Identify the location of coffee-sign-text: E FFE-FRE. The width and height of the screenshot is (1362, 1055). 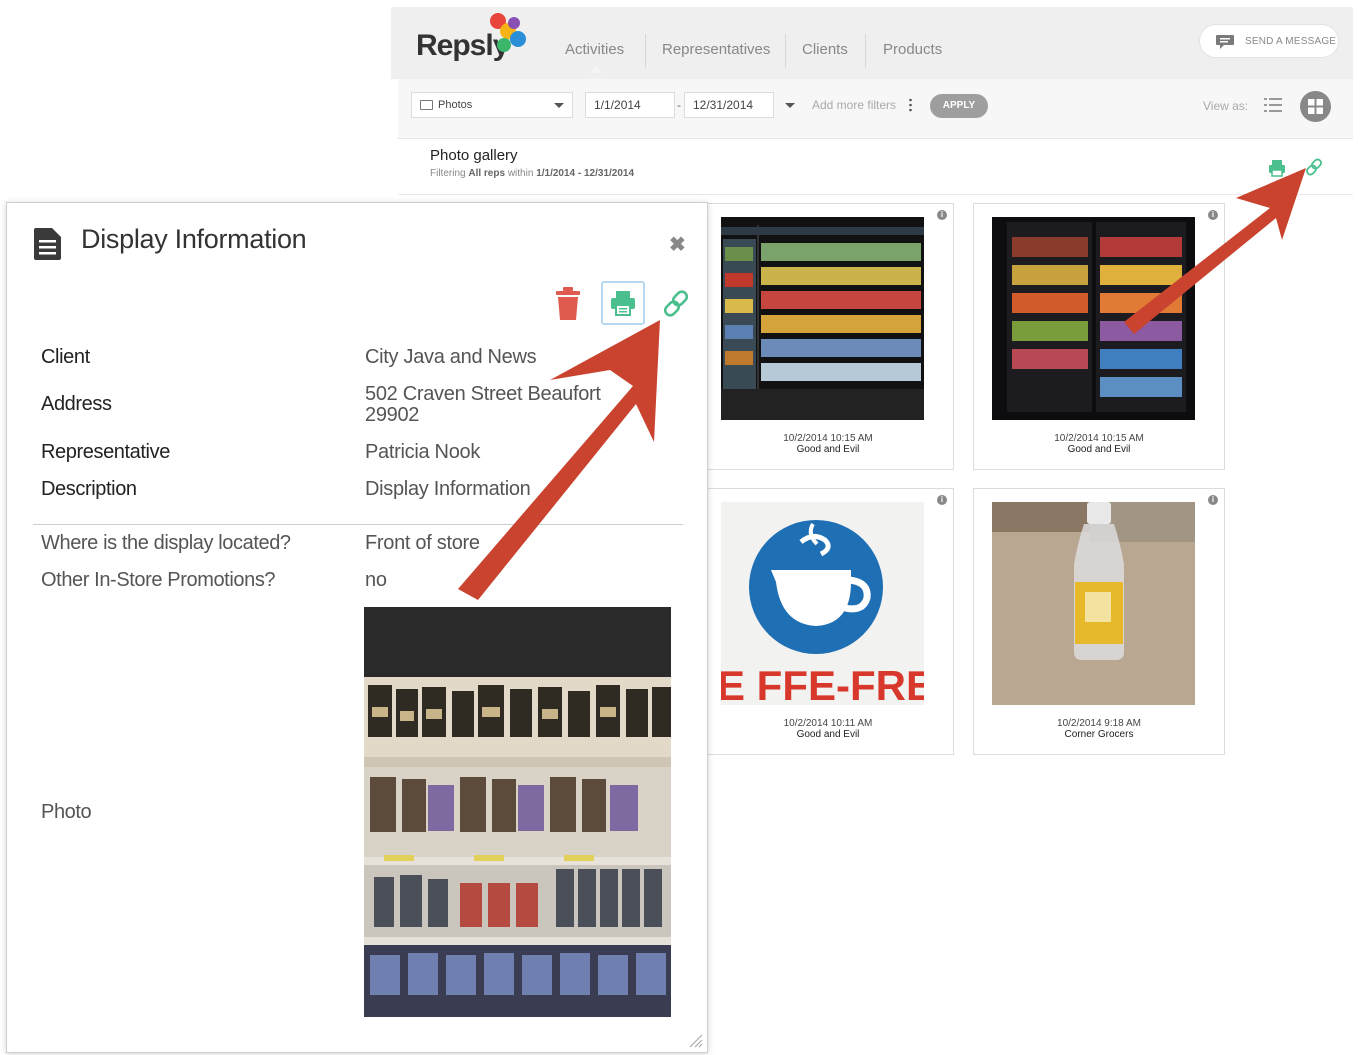
(822, 683).